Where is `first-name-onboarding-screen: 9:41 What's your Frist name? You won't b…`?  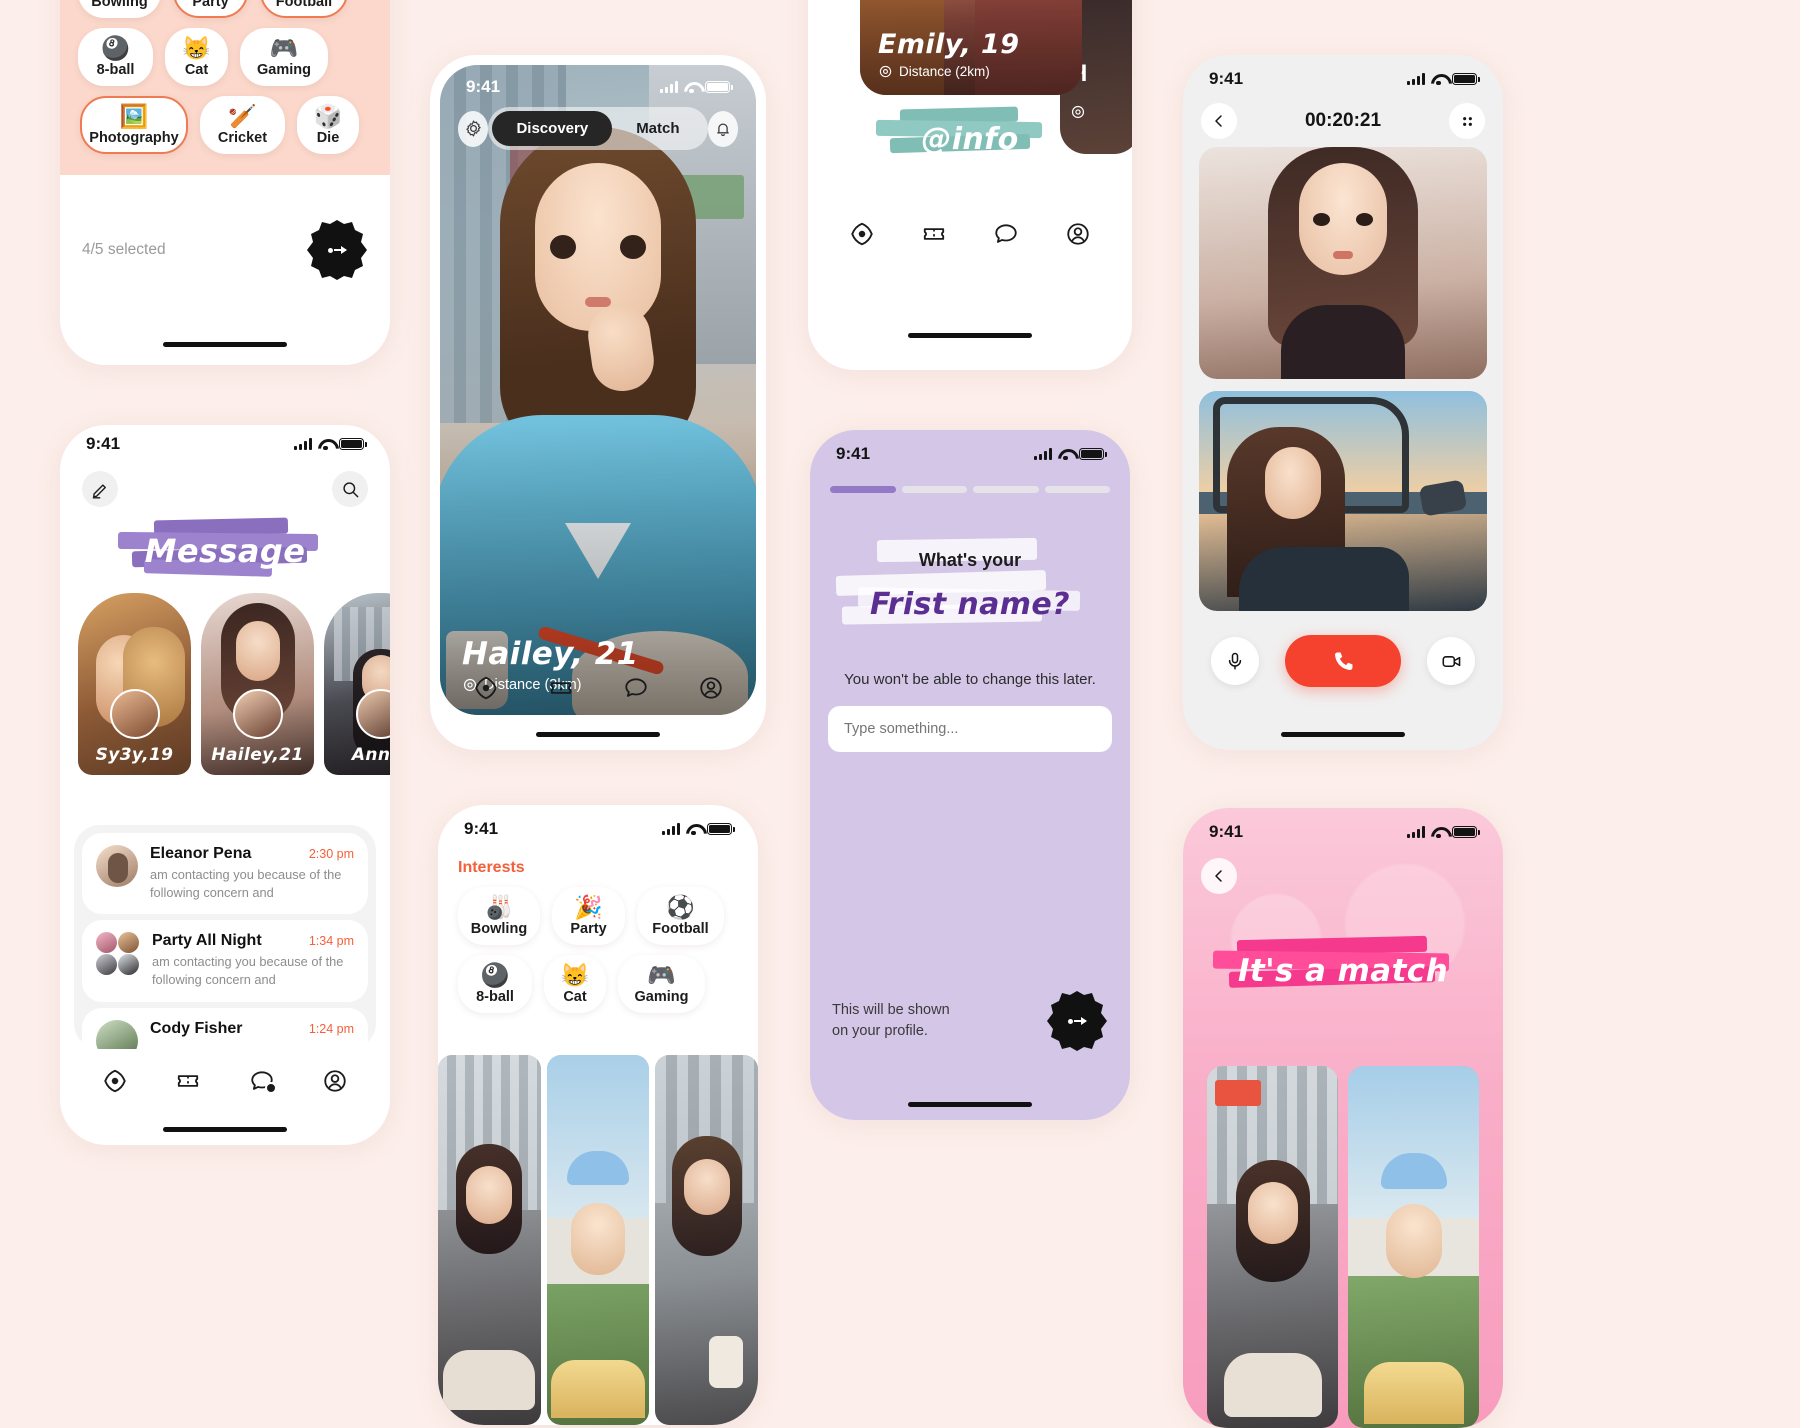
first-name-onboarding-screen: 9:41 What's your Frist name? You won't b… is located at coordinates (970, 775).